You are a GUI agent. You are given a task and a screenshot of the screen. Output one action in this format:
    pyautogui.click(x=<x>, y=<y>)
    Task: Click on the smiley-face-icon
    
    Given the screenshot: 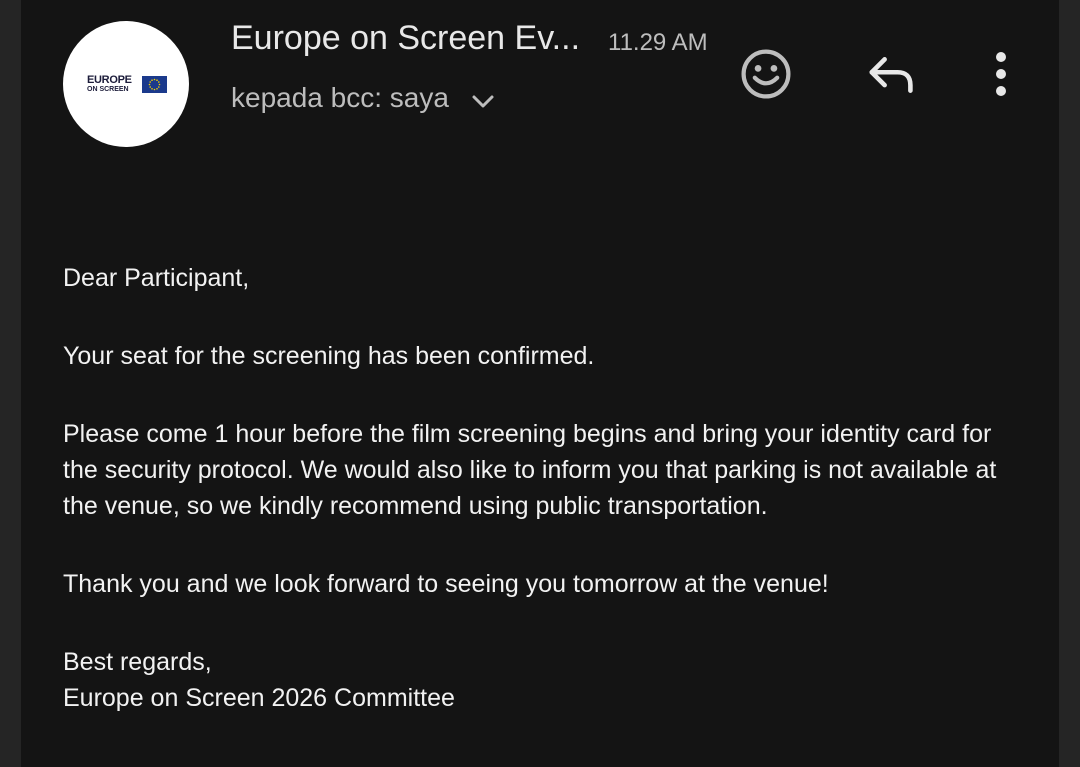 What is the action you would take?
    pyautogui.click(x=766, y=74)
    